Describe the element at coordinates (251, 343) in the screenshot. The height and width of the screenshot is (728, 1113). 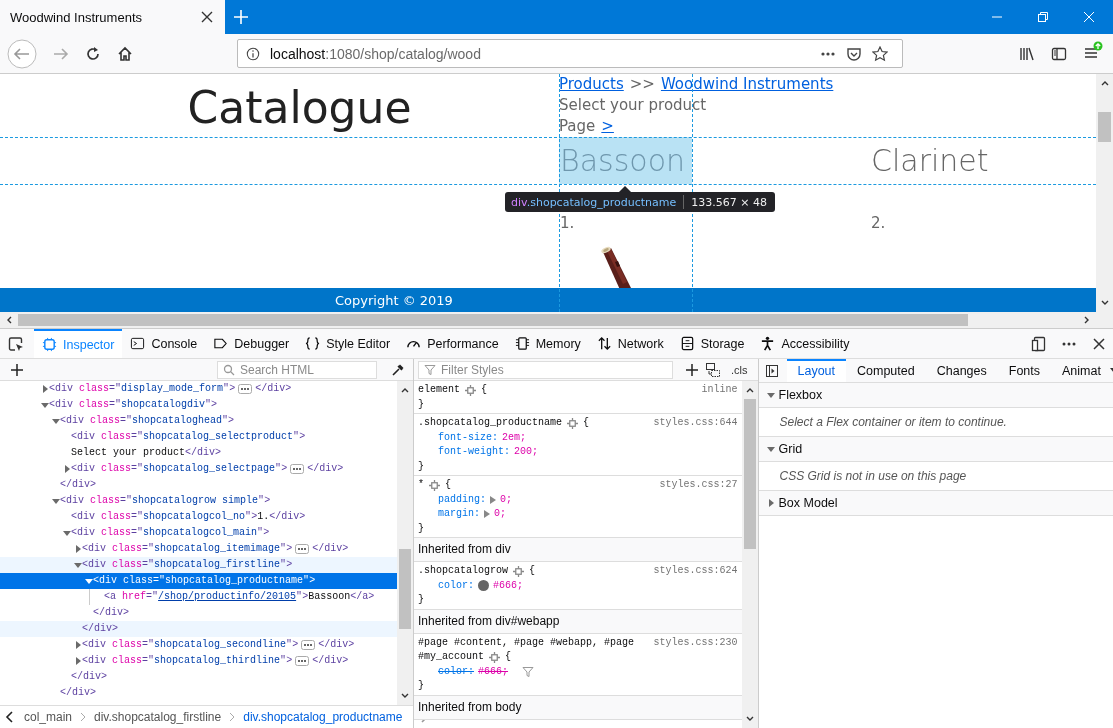
I see `devtools-tab: Debugger` at that location.